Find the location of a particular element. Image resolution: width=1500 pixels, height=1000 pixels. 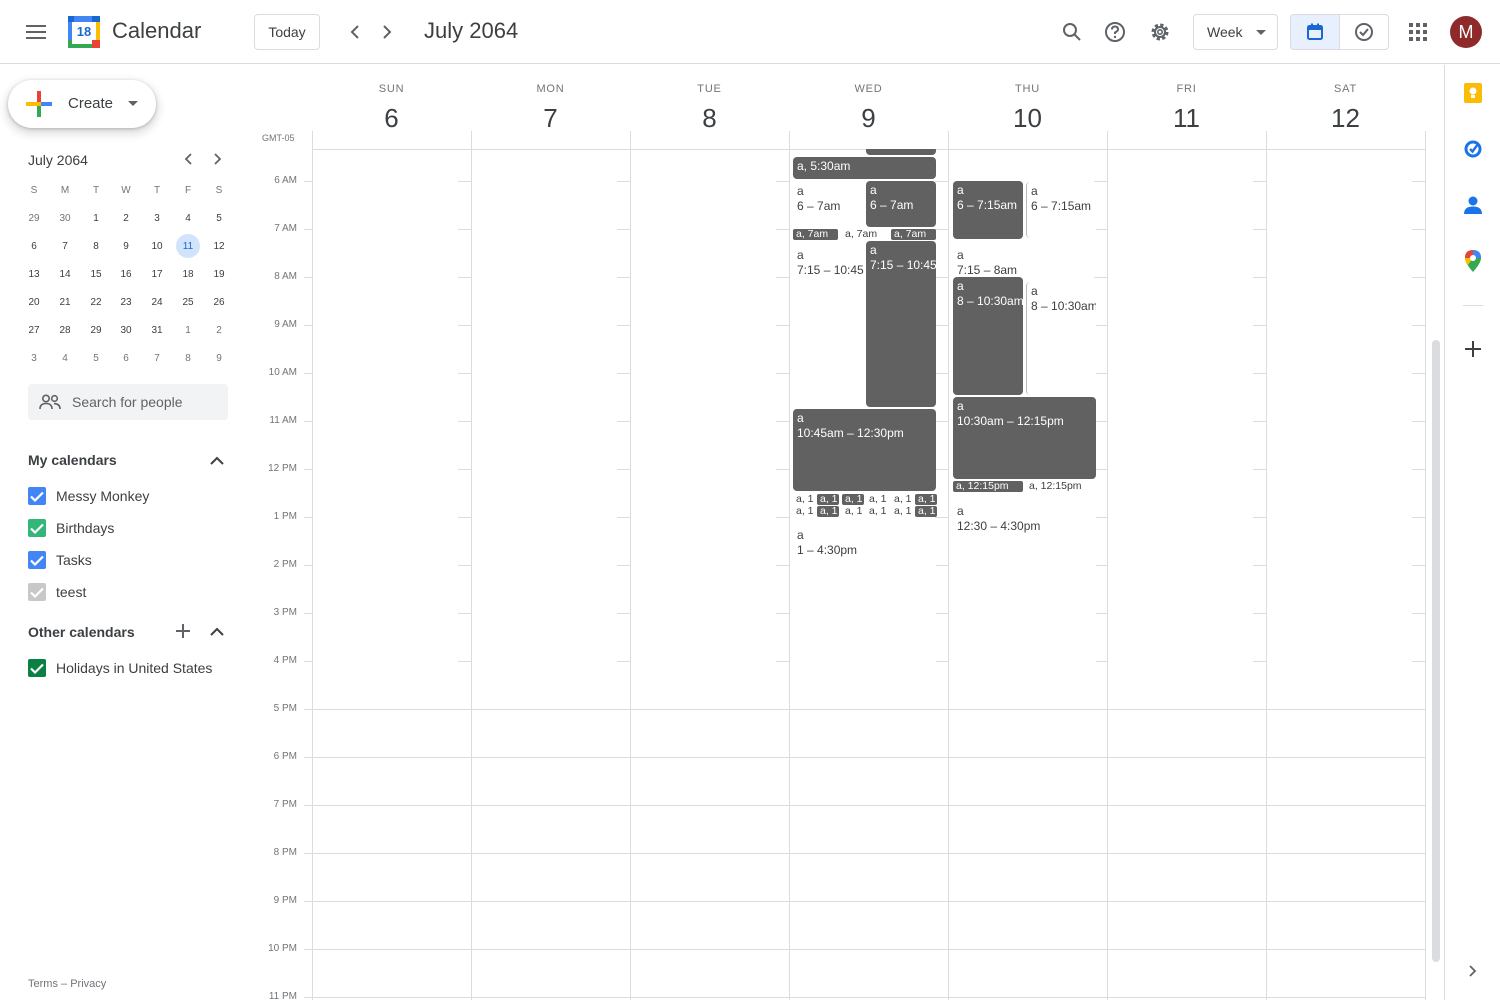

mini-next-month-button is located at coordinates (218, 159).